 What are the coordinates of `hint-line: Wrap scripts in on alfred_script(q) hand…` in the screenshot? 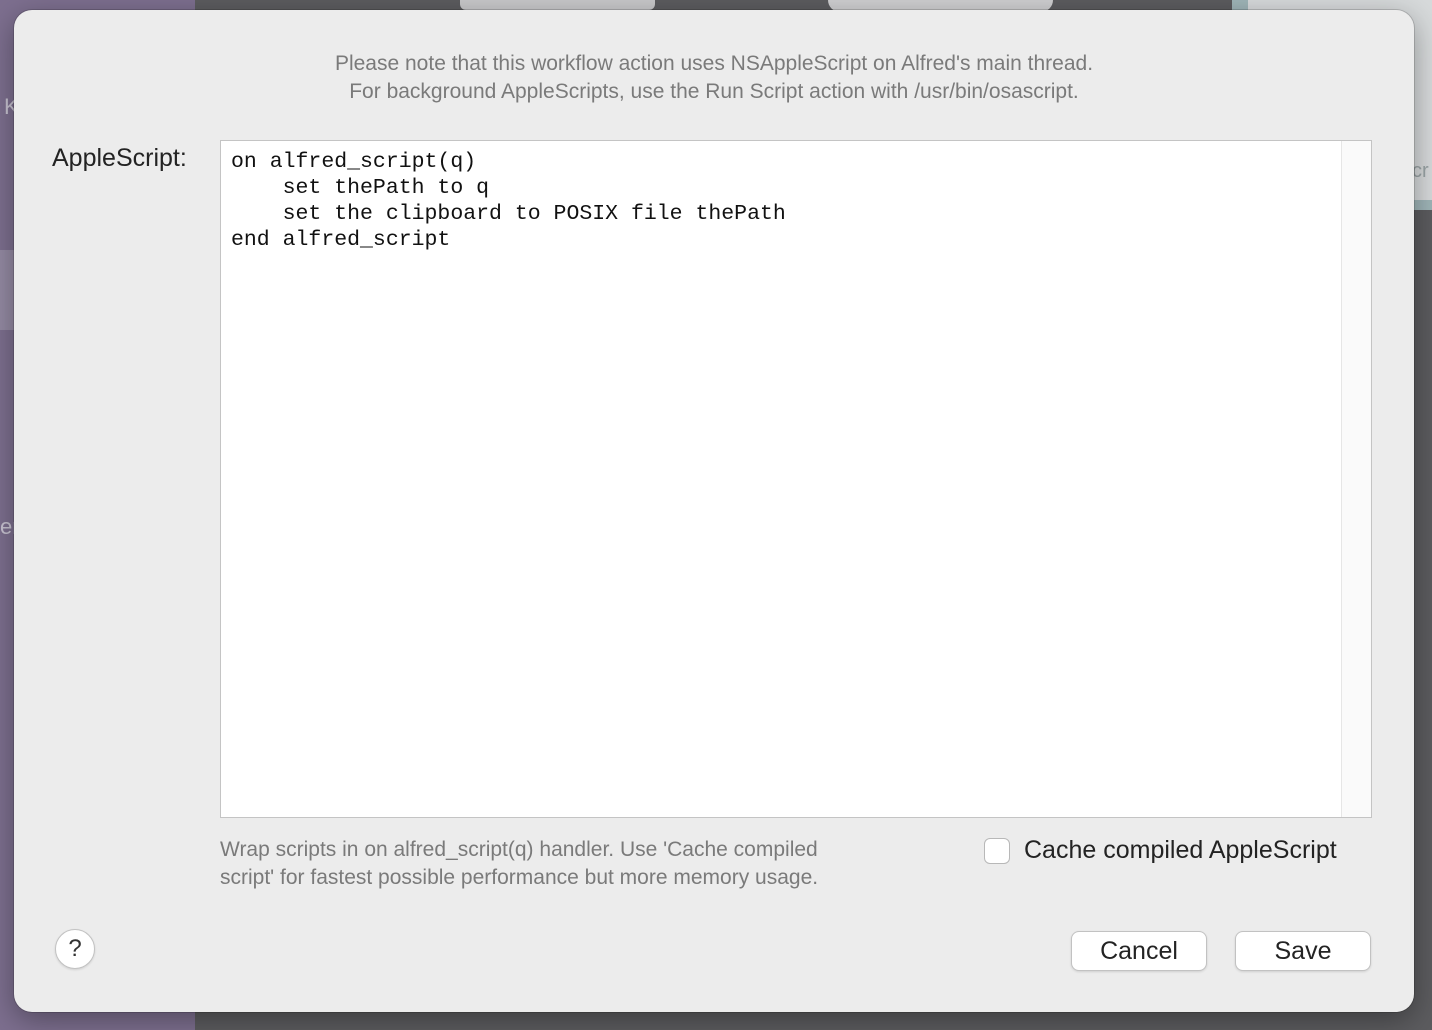 It's located at (519, 849).